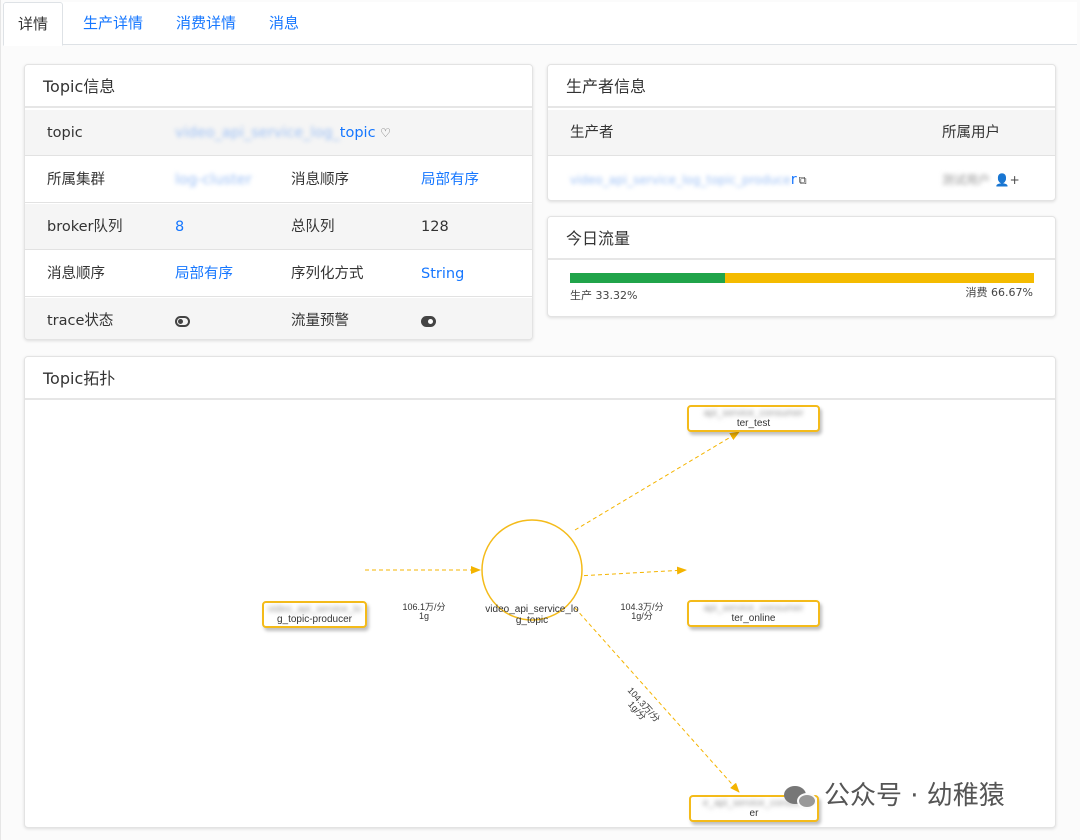  What do you see at coordinates (753, 413) in the screenshot?
I see `consumer-test-line1: api_service_consumer` at bounding box center [753, 413].